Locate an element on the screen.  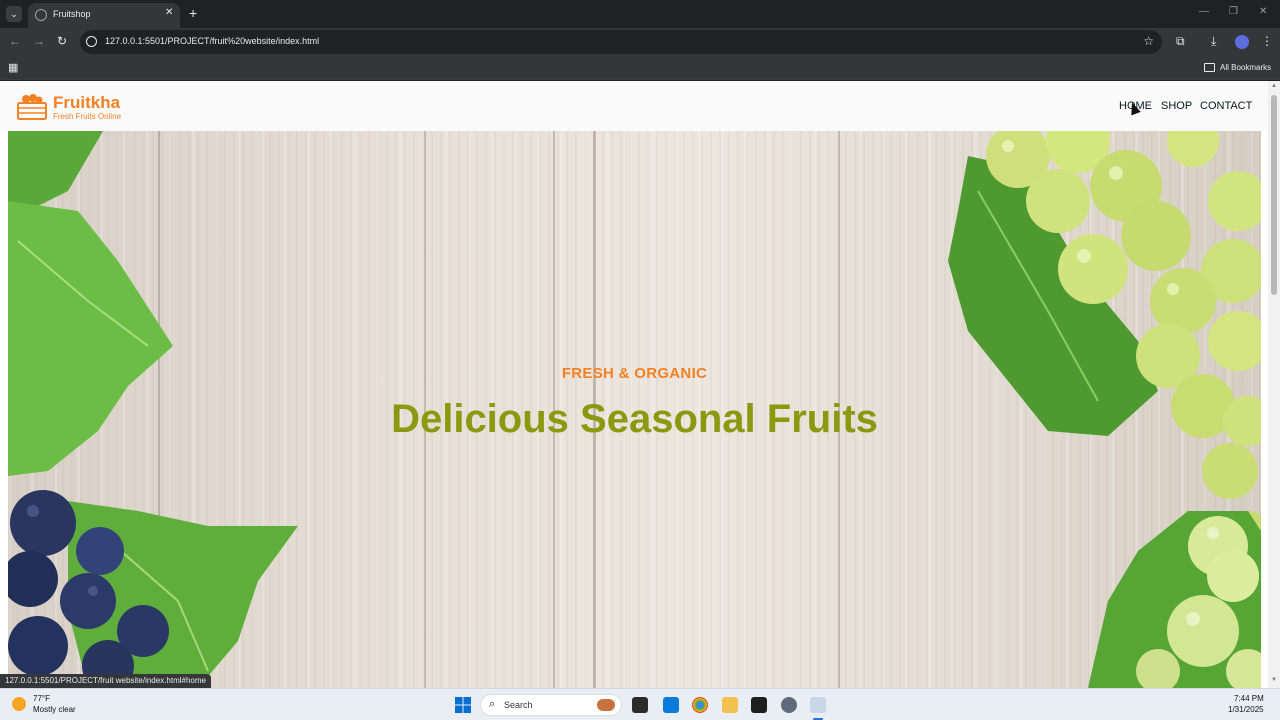
back-icon: ← is located at coordinates (15, 41).